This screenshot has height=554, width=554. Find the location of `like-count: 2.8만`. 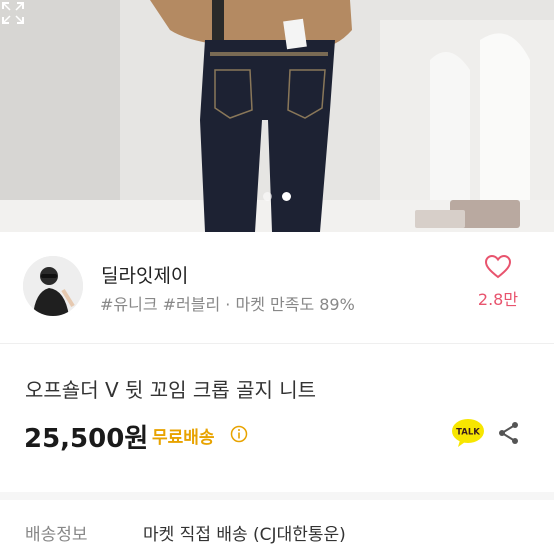

like-count: 2.8만 is located at coordinates (498, 299).